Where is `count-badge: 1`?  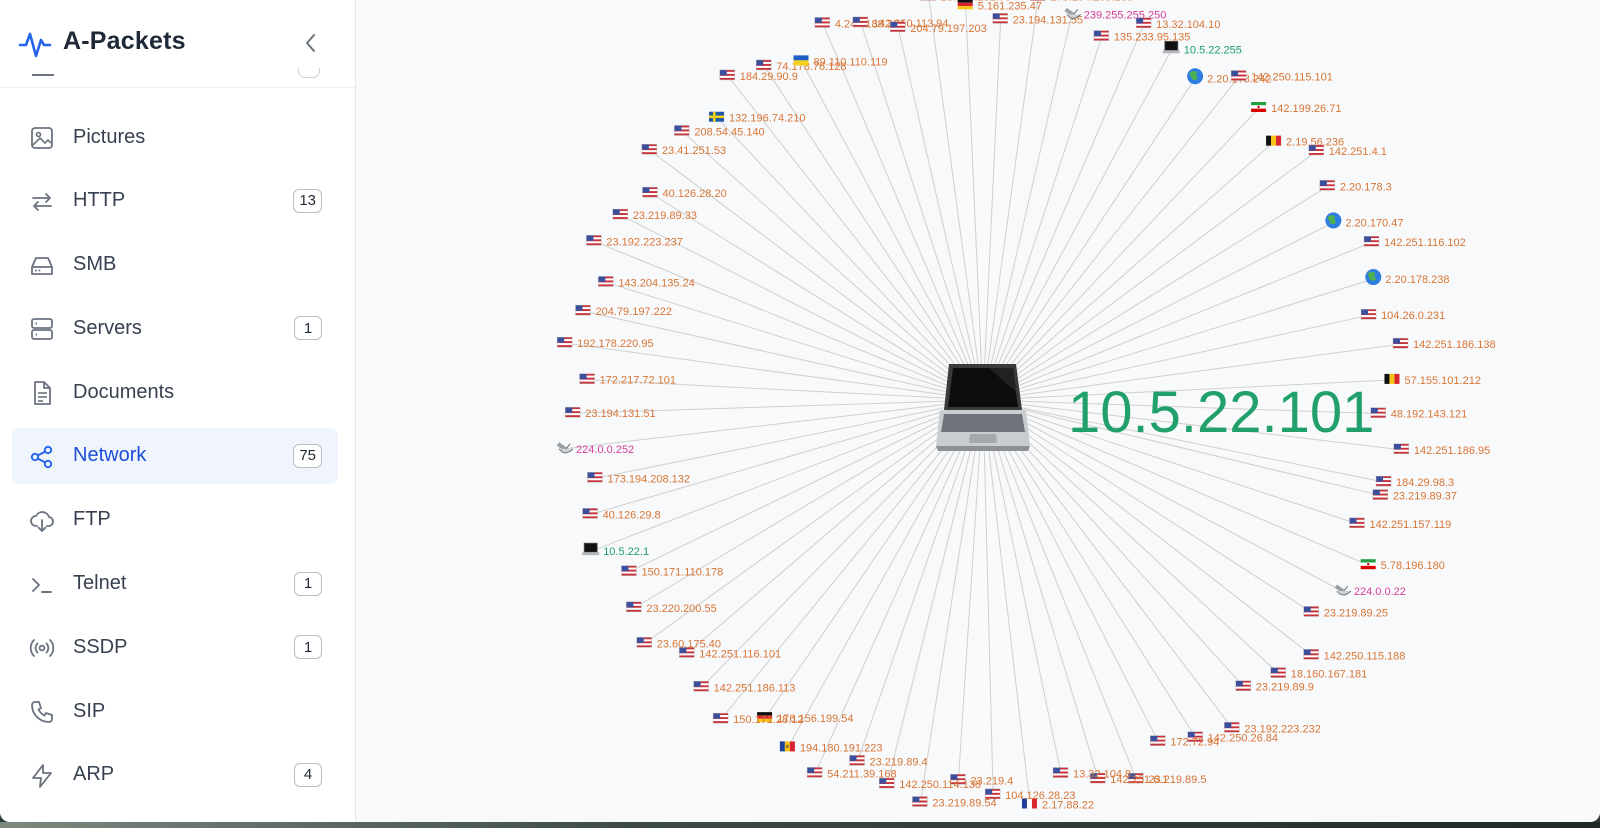
count-badge: 1 is located at coordinates (308, 328).